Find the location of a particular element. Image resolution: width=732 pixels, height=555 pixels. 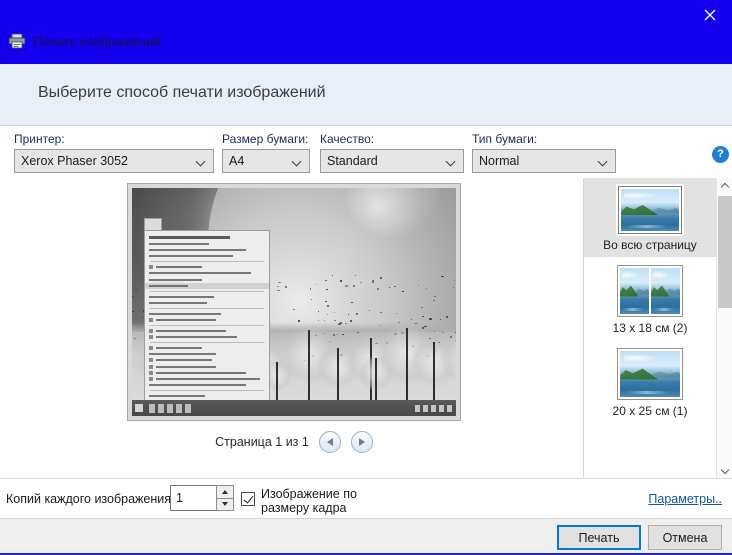

fit-to-frame-label: Изображение по размеру кадра is located at coordinates (309, 501).